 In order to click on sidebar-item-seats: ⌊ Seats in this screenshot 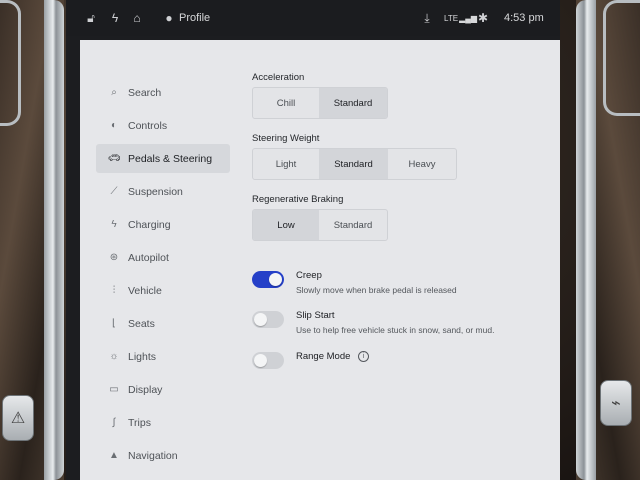, I will do `click(163, 323)`.